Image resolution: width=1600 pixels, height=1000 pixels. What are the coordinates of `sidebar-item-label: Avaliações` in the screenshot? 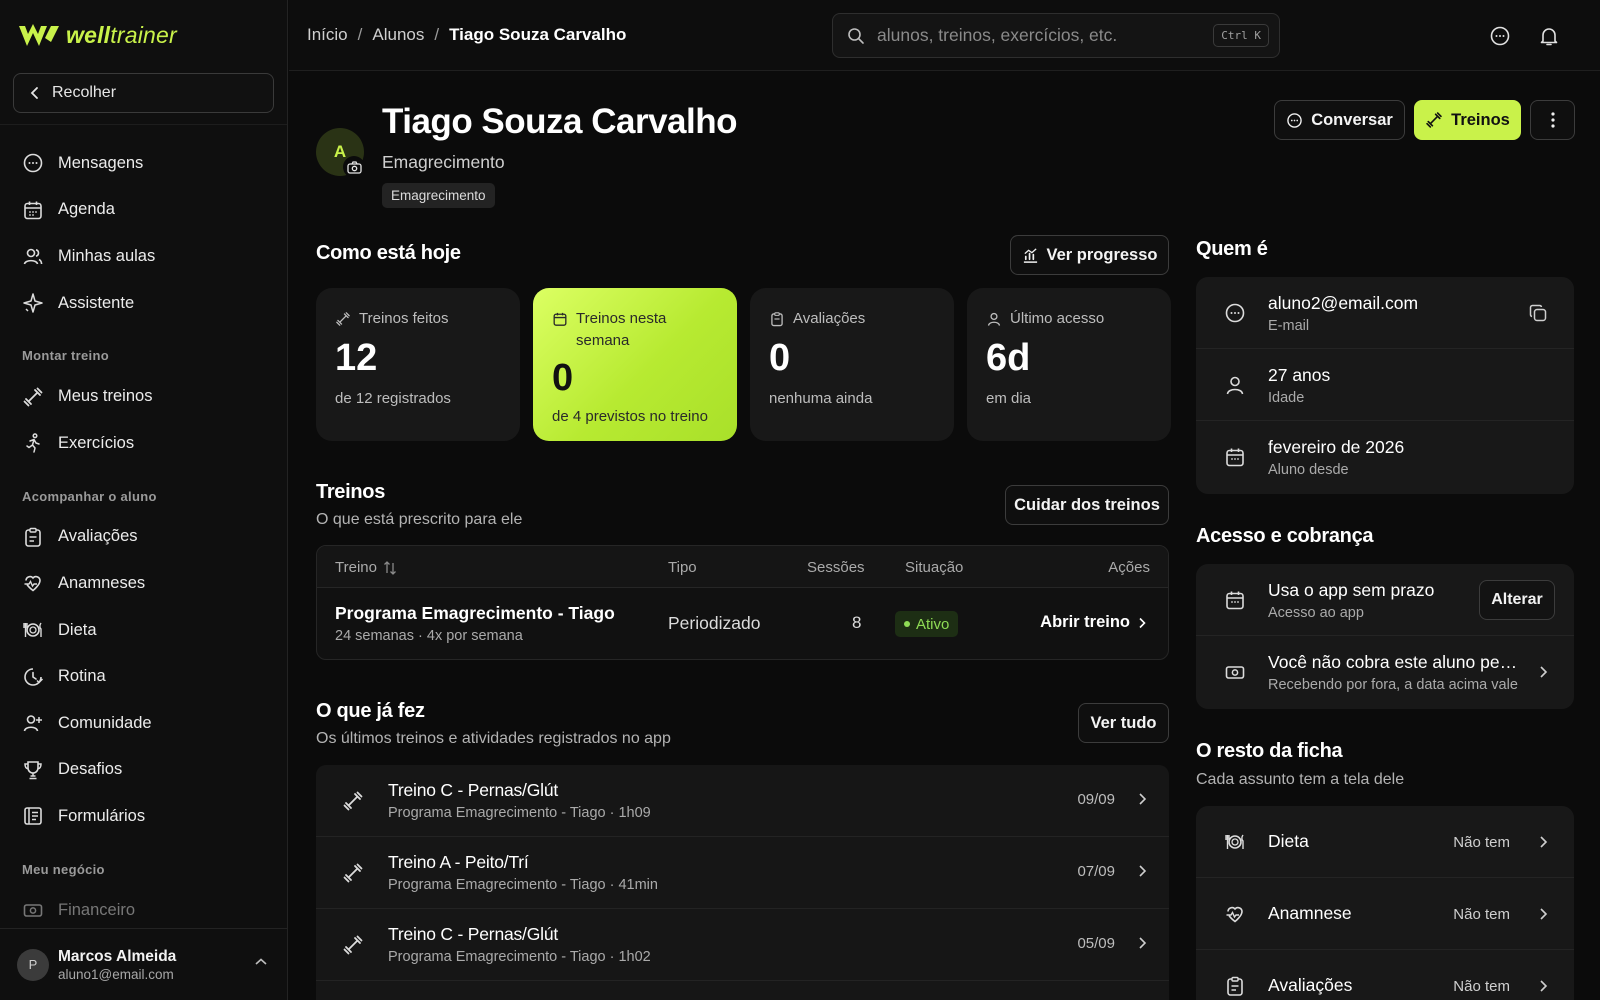 It's located at (98, 536).